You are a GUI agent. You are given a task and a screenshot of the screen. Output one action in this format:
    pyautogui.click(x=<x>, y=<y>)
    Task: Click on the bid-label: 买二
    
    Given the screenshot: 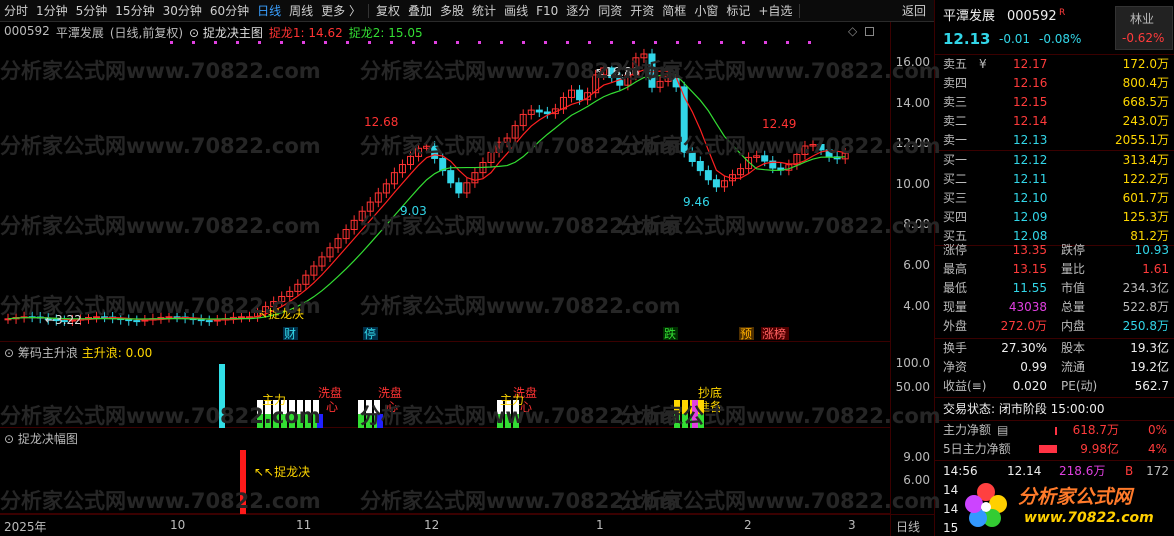 What is the action you would take?
    pyautogui.click(x=955, y=179)
    